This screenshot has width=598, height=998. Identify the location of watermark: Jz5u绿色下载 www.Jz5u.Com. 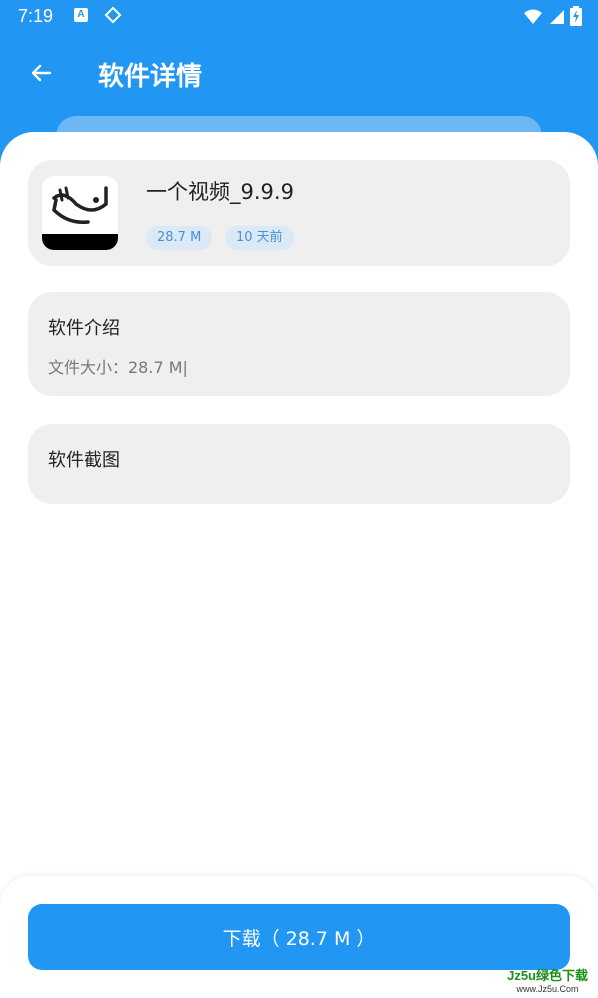
(547, 979).